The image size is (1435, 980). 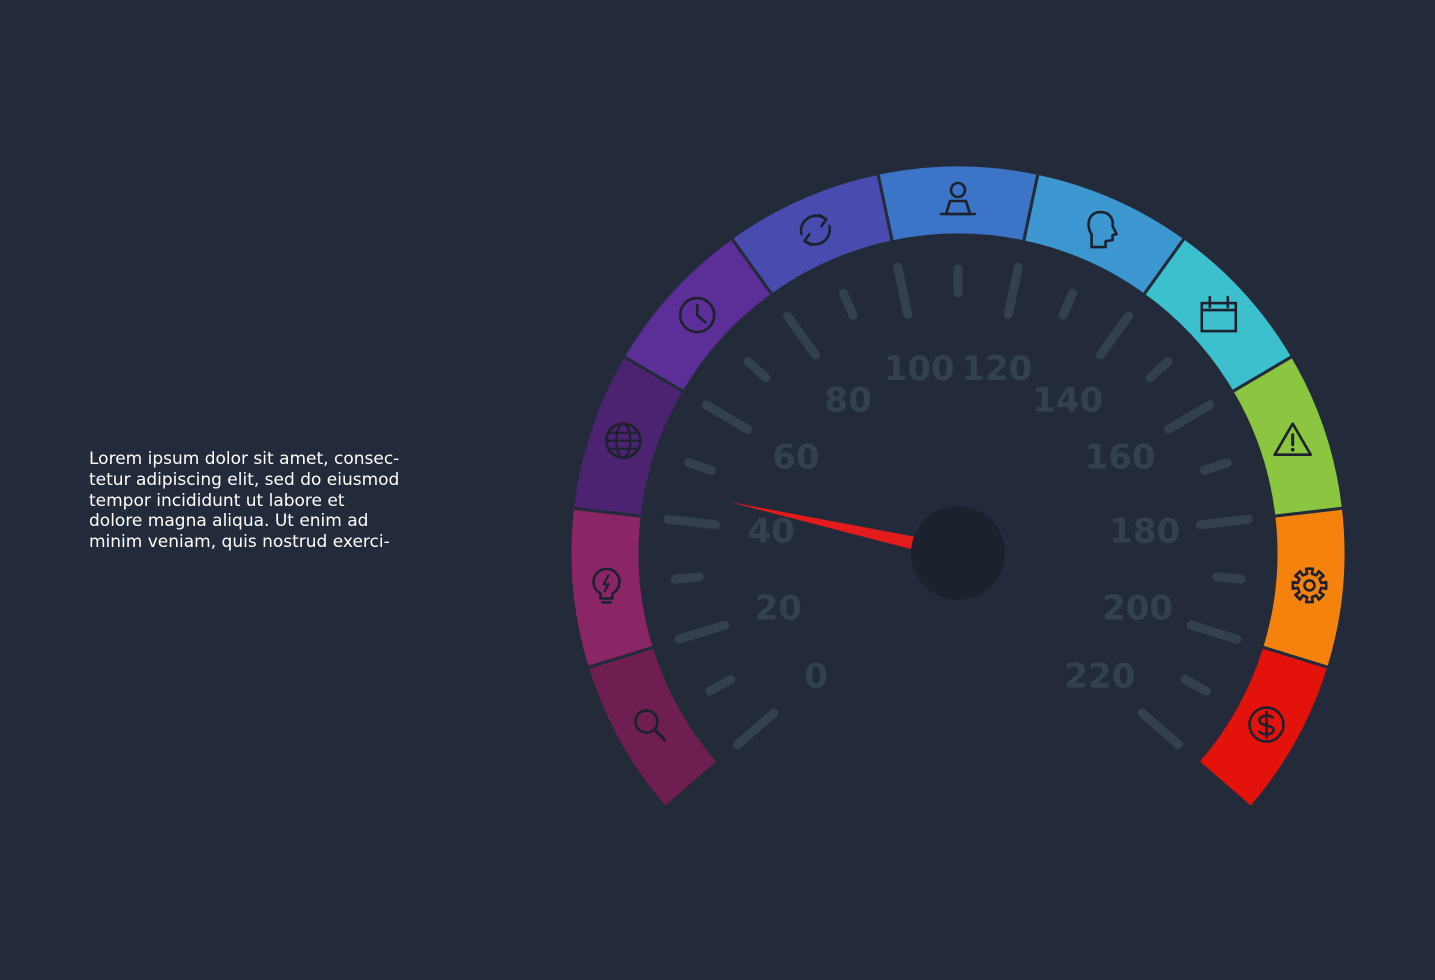 I want to click on gauge-scale-label: 20, so click(x=778, y=609).